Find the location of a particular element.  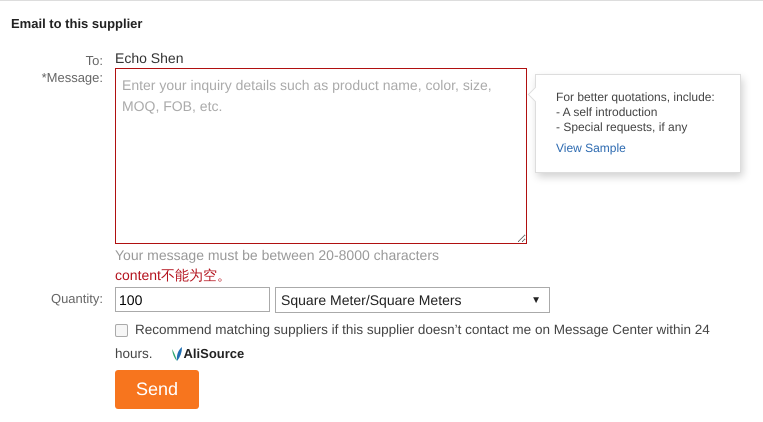

recommend-label: hours. is located at coordinates (134, 354).